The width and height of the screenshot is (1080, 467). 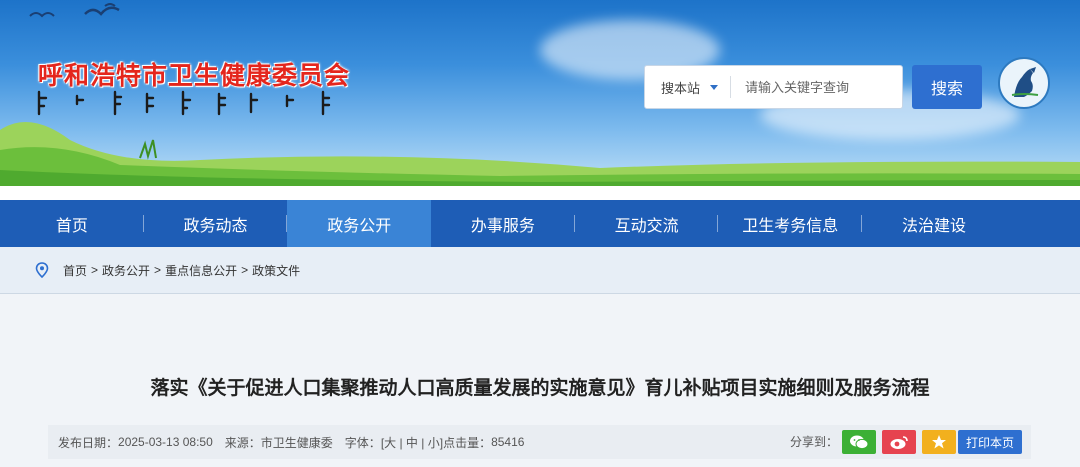 I want to click on main-nav: 首页 政务动态 政务公开 办事服务 互动交流 卫生考务信息 法治建设, so click(x=540, y=223).